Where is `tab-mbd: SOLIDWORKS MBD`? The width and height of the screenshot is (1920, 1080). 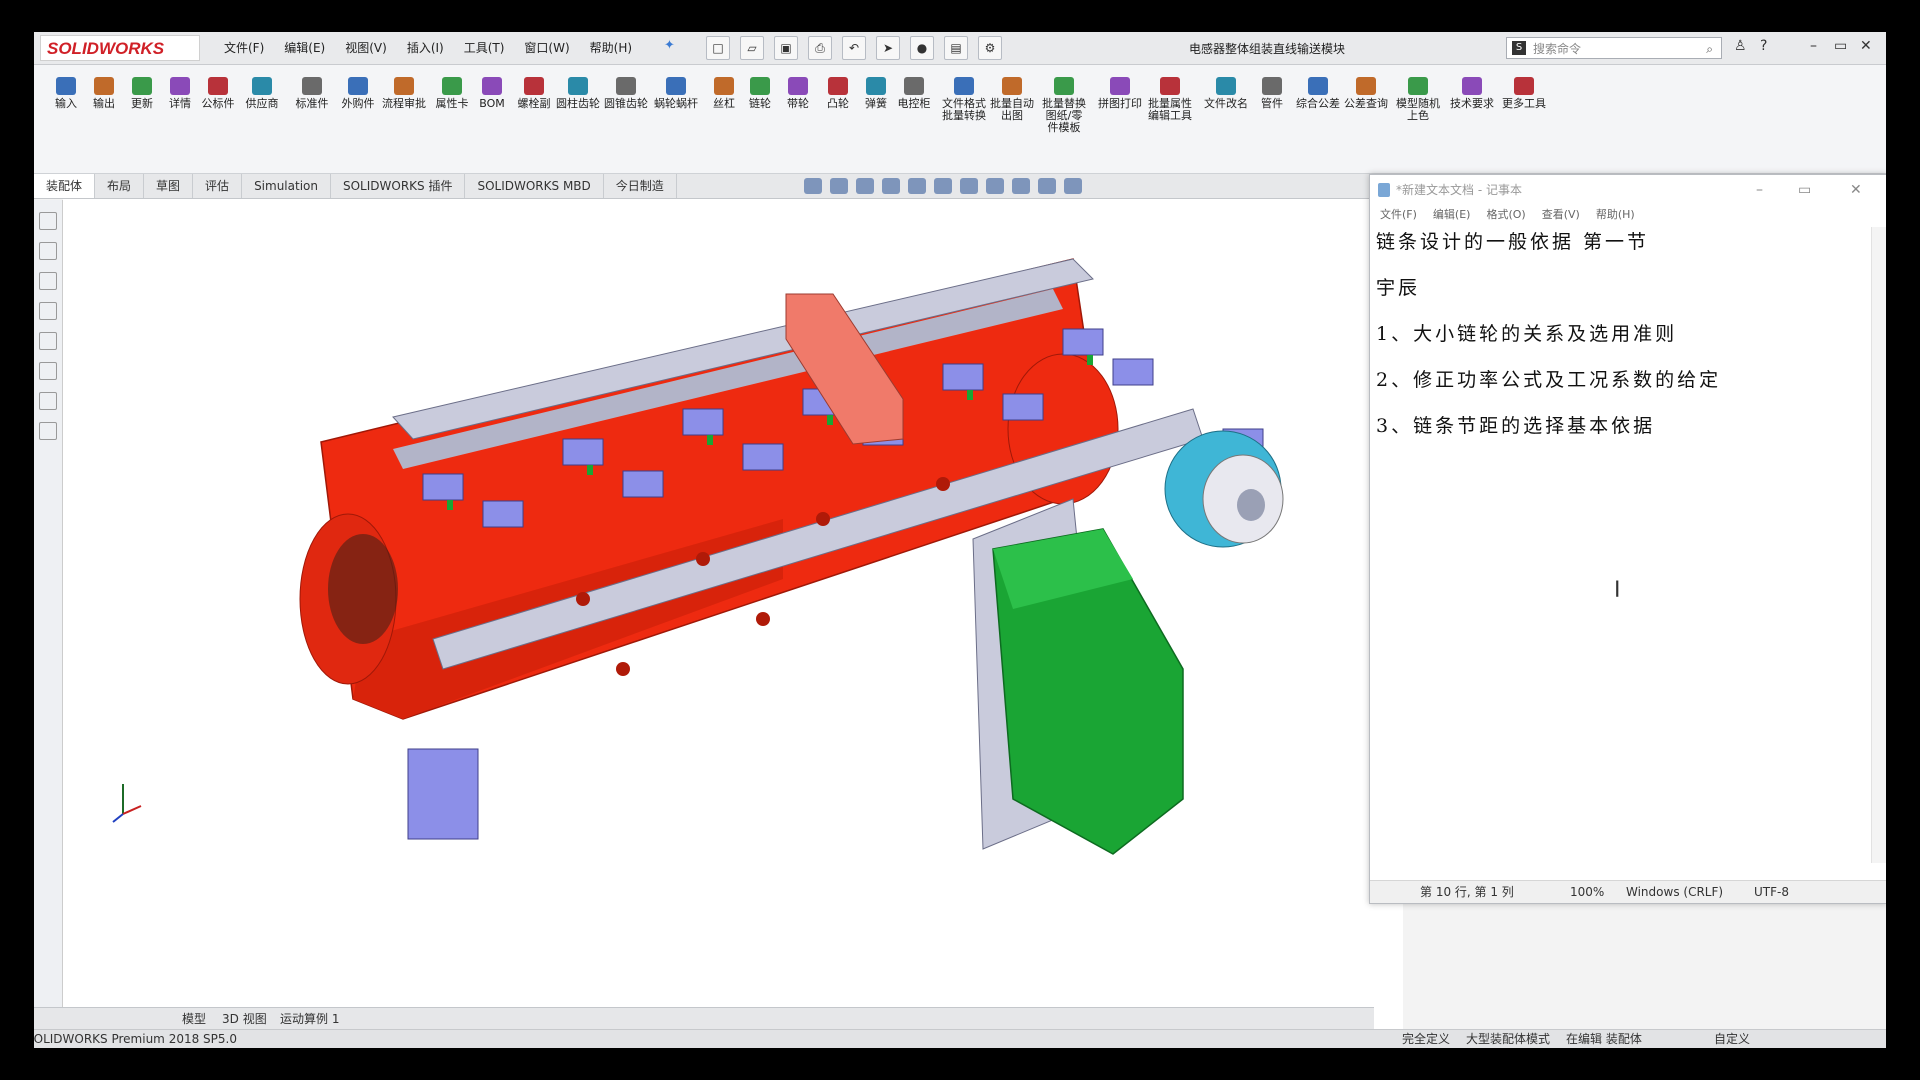
tab-mbd: SOLIDWORKS MBD is located at coordinates (534, 186).